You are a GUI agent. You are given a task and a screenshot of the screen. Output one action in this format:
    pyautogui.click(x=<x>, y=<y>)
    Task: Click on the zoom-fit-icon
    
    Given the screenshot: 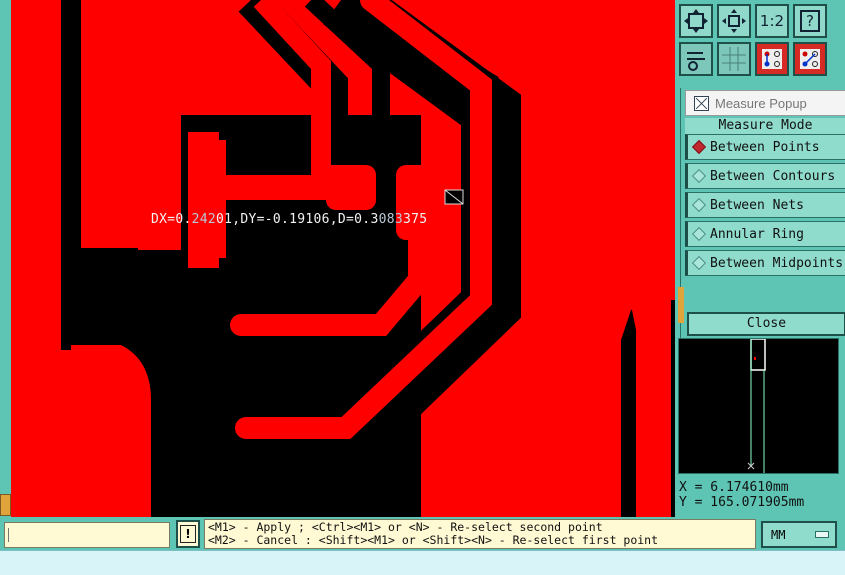 What is the action you would take?
    pyautogui.click(x=696, y=21)
    